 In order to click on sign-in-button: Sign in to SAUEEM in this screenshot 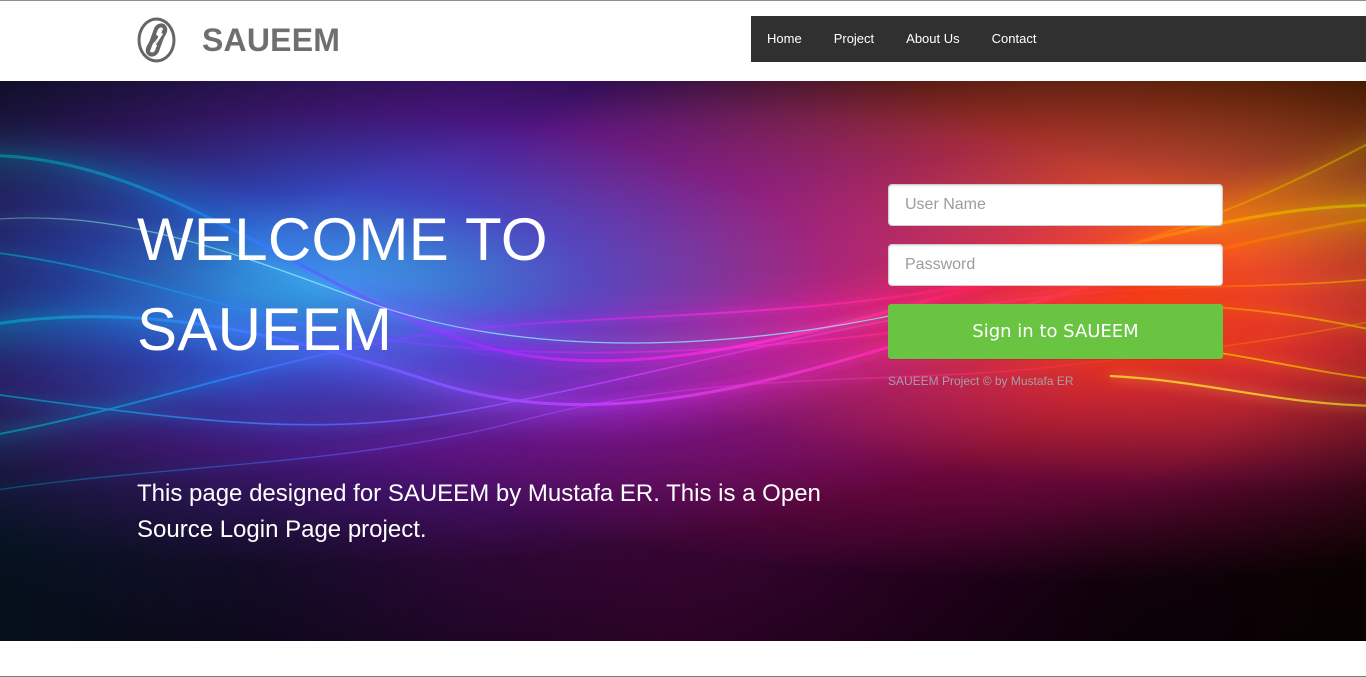, I will do `click(1055, 331)`.